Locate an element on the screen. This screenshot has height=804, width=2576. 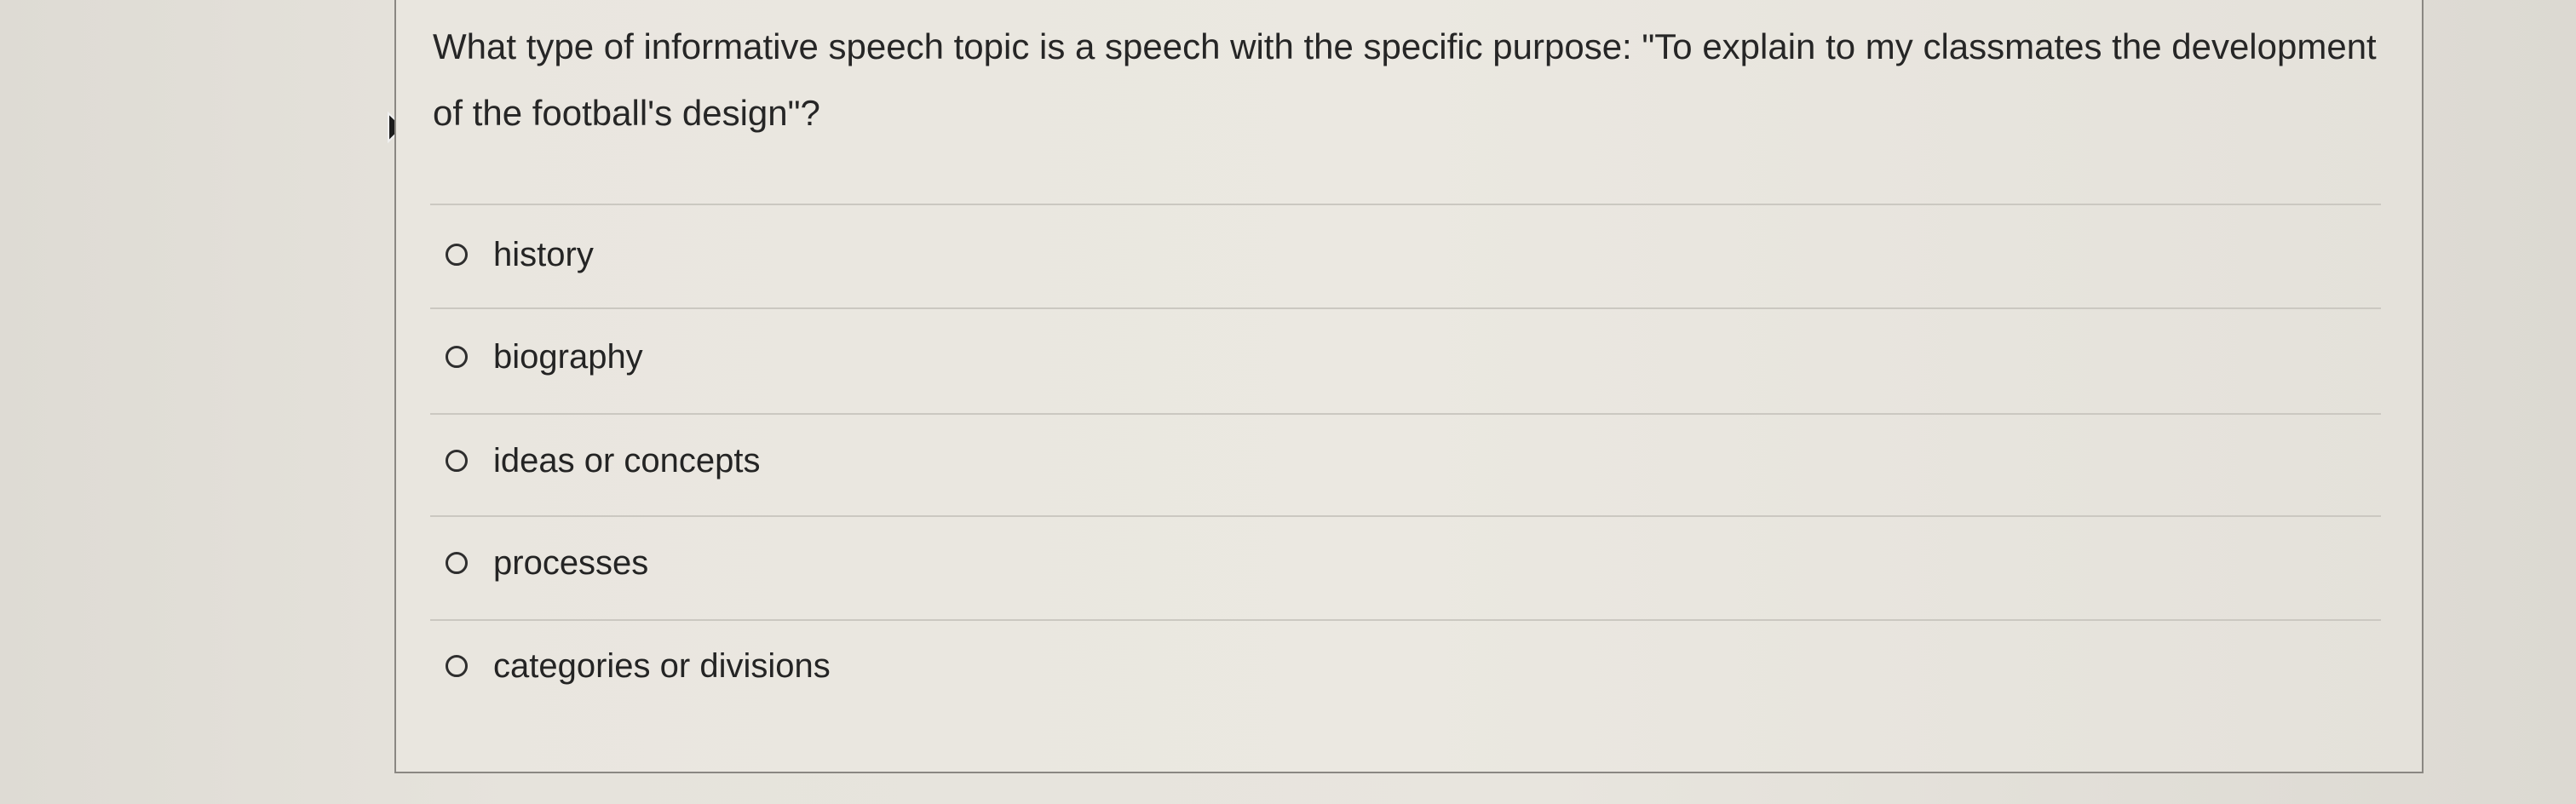
option-history: history is located at coordinates (520, 254).